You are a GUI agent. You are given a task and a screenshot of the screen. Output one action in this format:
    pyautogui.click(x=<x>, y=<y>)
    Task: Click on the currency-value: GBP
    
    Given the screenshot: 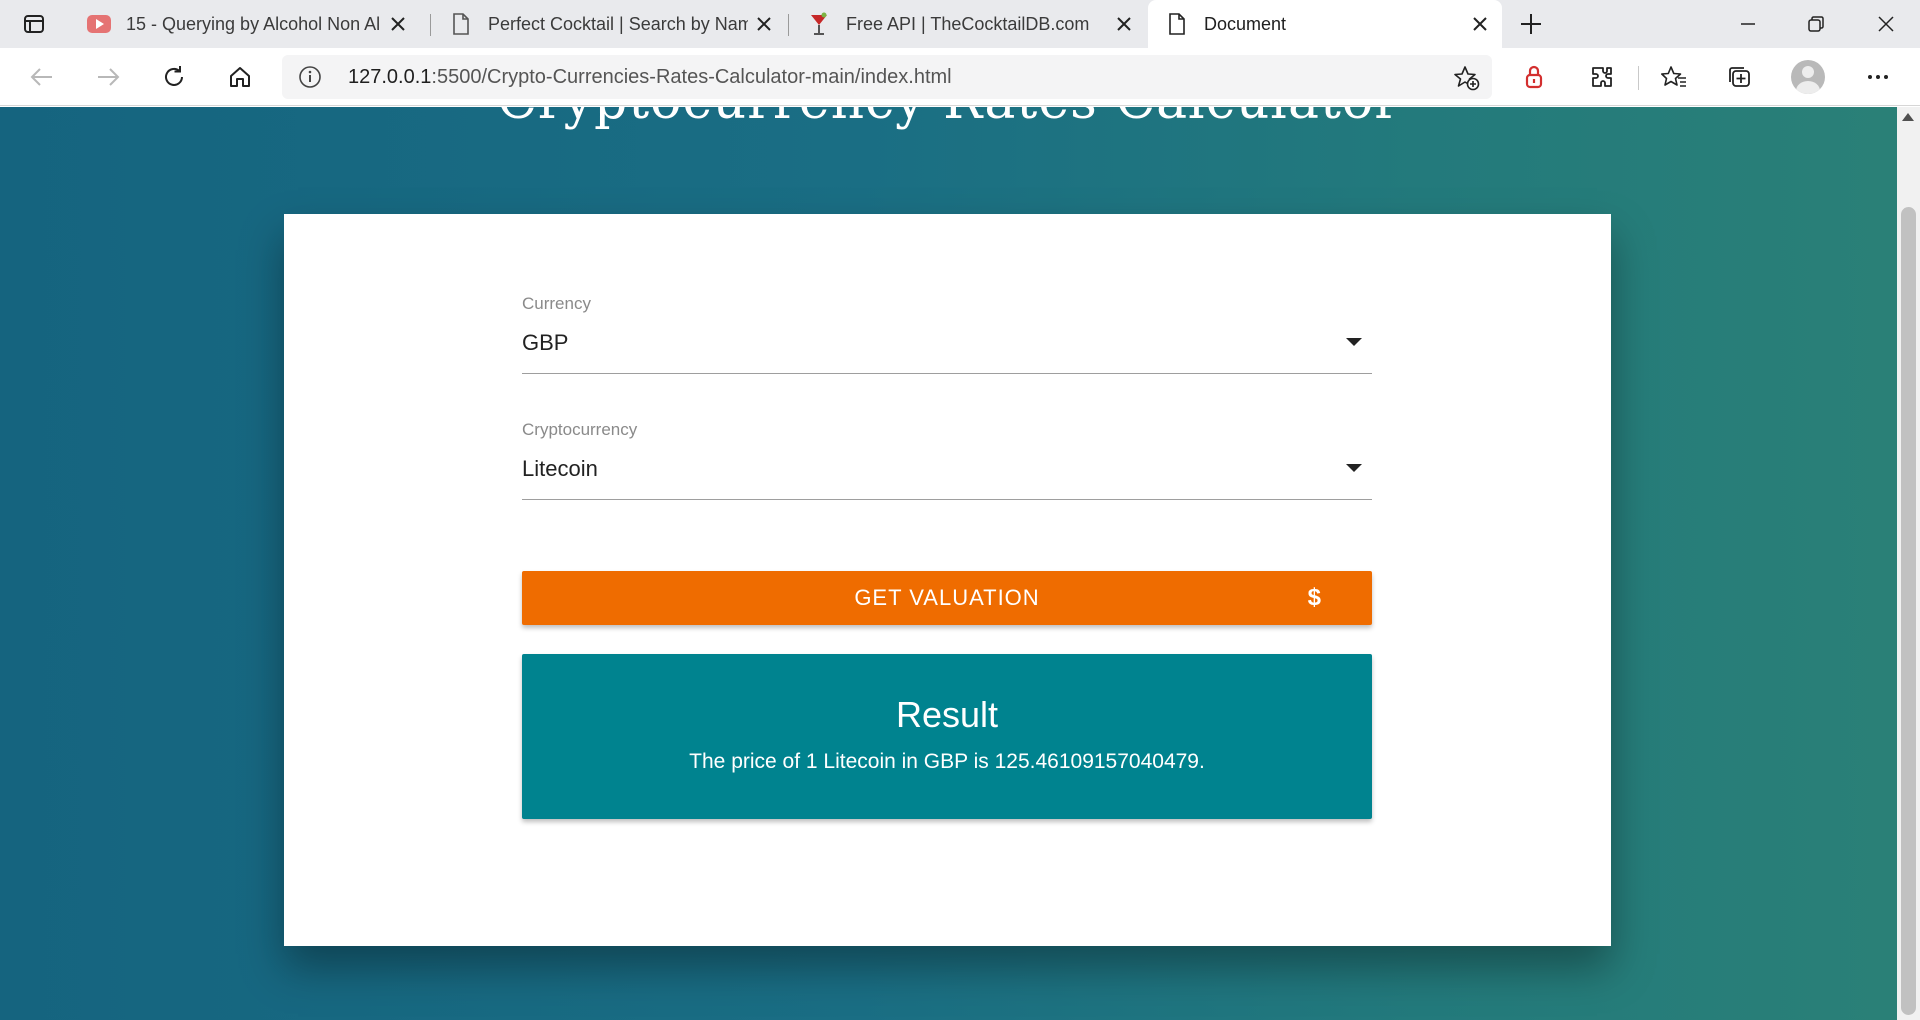 What is the action you would take?
    pyautogui.click(x=545, y=342)
    